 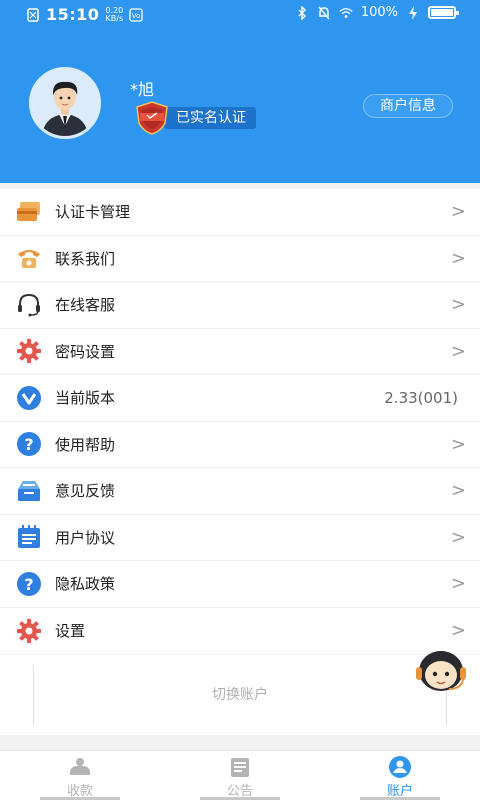 I want to click on menu-label: 隐私政策, so click(x=85, y=584).